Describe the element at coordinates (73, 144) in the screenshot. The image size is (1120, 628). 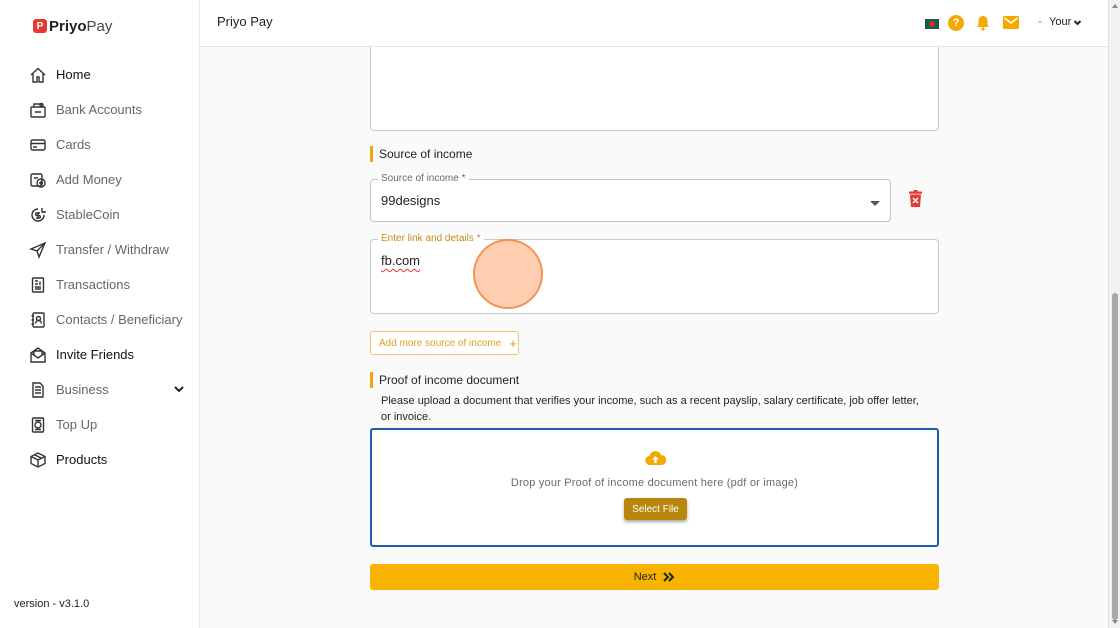
I see `sidebar-item-label: Cards` at that location.